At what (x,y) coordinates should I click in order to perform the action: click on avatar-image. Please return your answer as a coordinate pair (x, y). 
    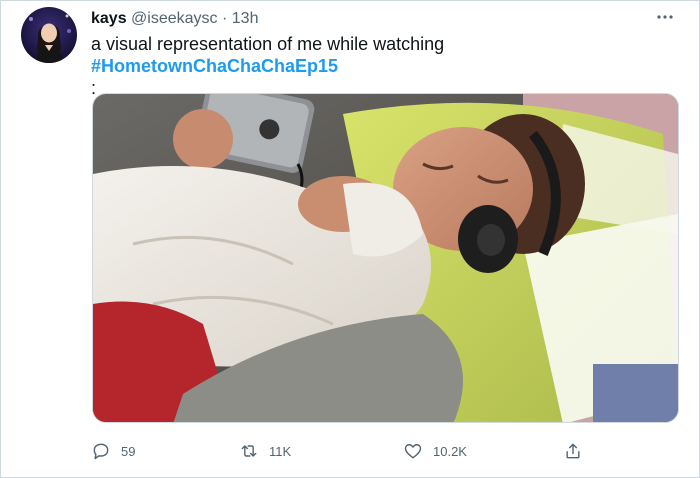
    Looking at the image, I should click on (49, 35).